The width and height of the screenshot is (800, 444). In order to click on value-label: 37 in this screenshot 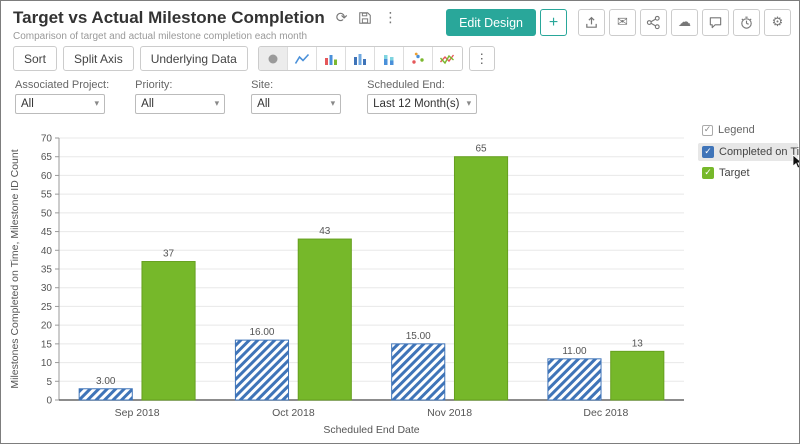, I will do `click(169, 254)`.